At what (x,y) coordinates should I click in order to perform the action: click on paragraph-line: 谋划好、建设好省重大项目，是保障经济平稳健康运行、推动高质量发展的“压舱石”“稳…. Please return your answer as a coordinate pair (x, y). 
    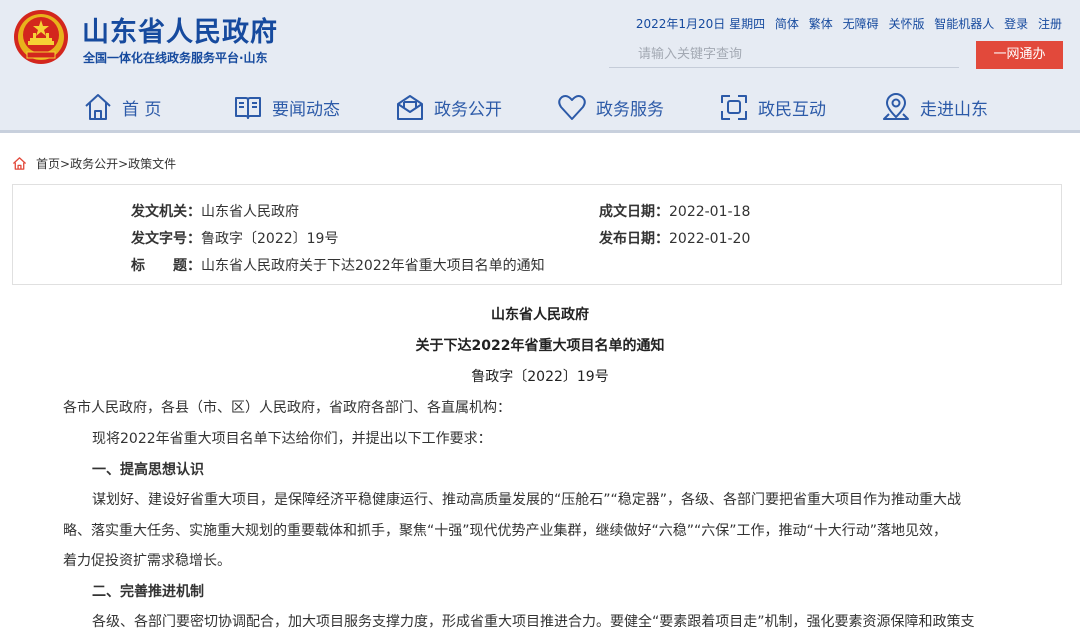
    Looking at the image, I should click on (527, 500).